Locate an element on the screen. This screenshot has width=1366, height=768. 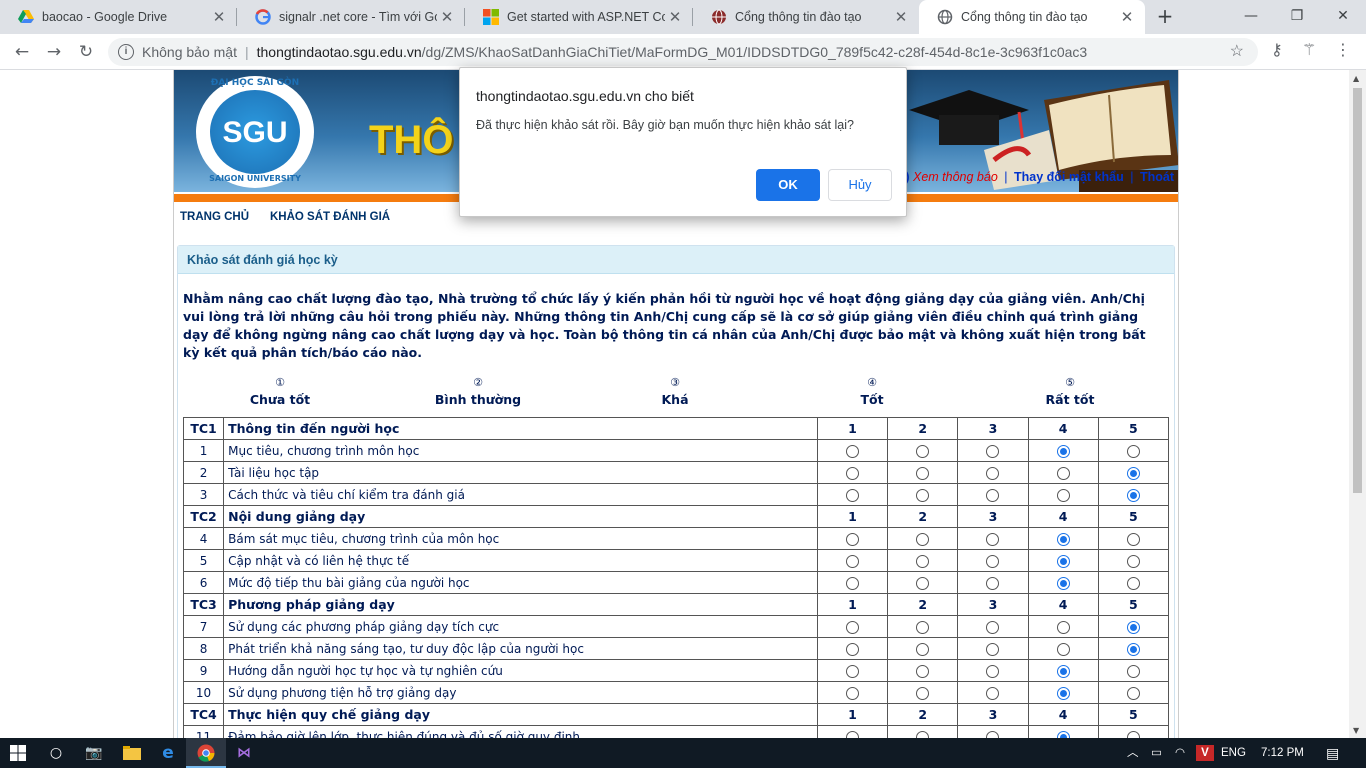
reload-icon: ↻ is located at coordinates (86, 52).